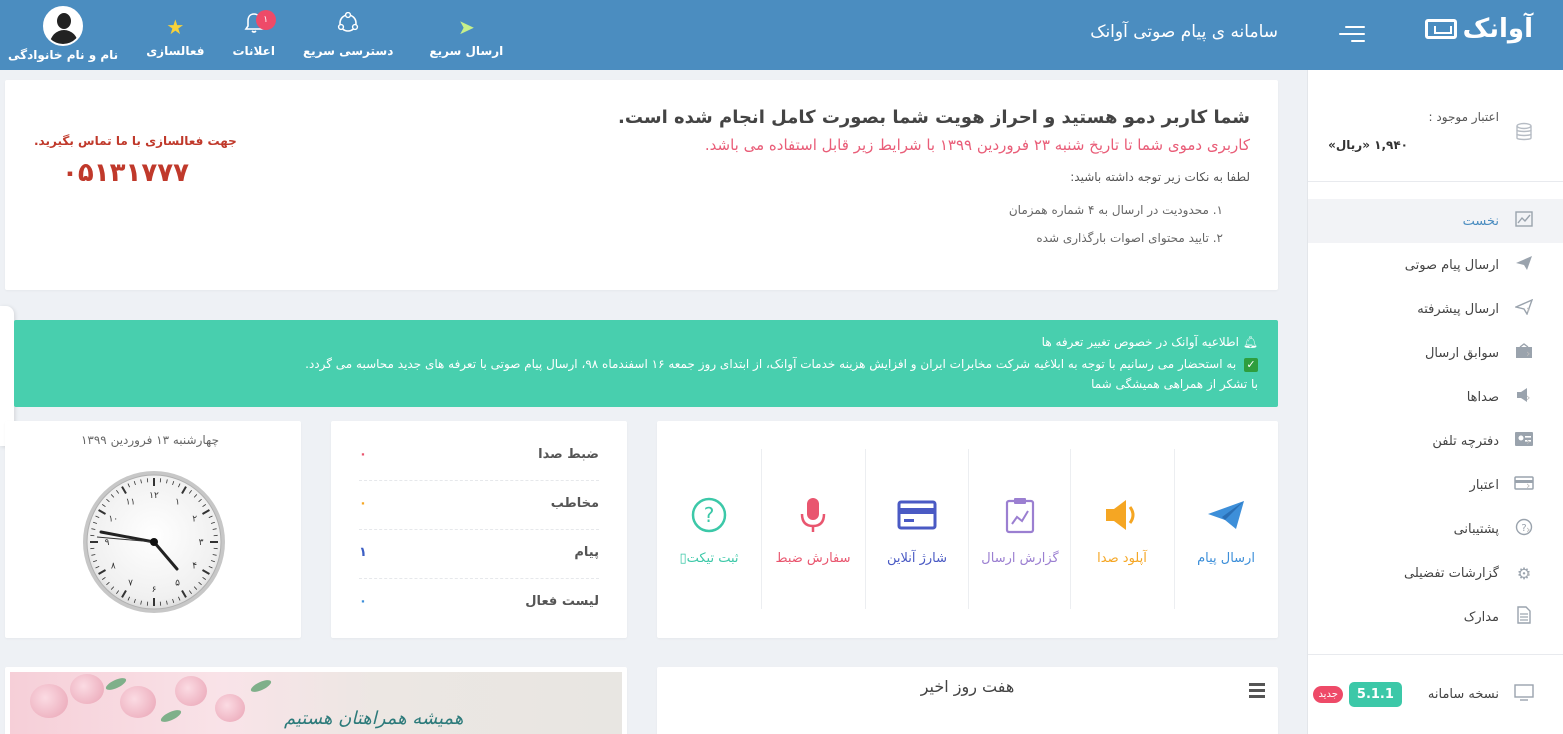 The width and height of the screenshot is (1563, 734). What do you see at coordinates (194, 567) in the screenshot?
I see `clock-number: ۴` at bounding box center [194, 567].